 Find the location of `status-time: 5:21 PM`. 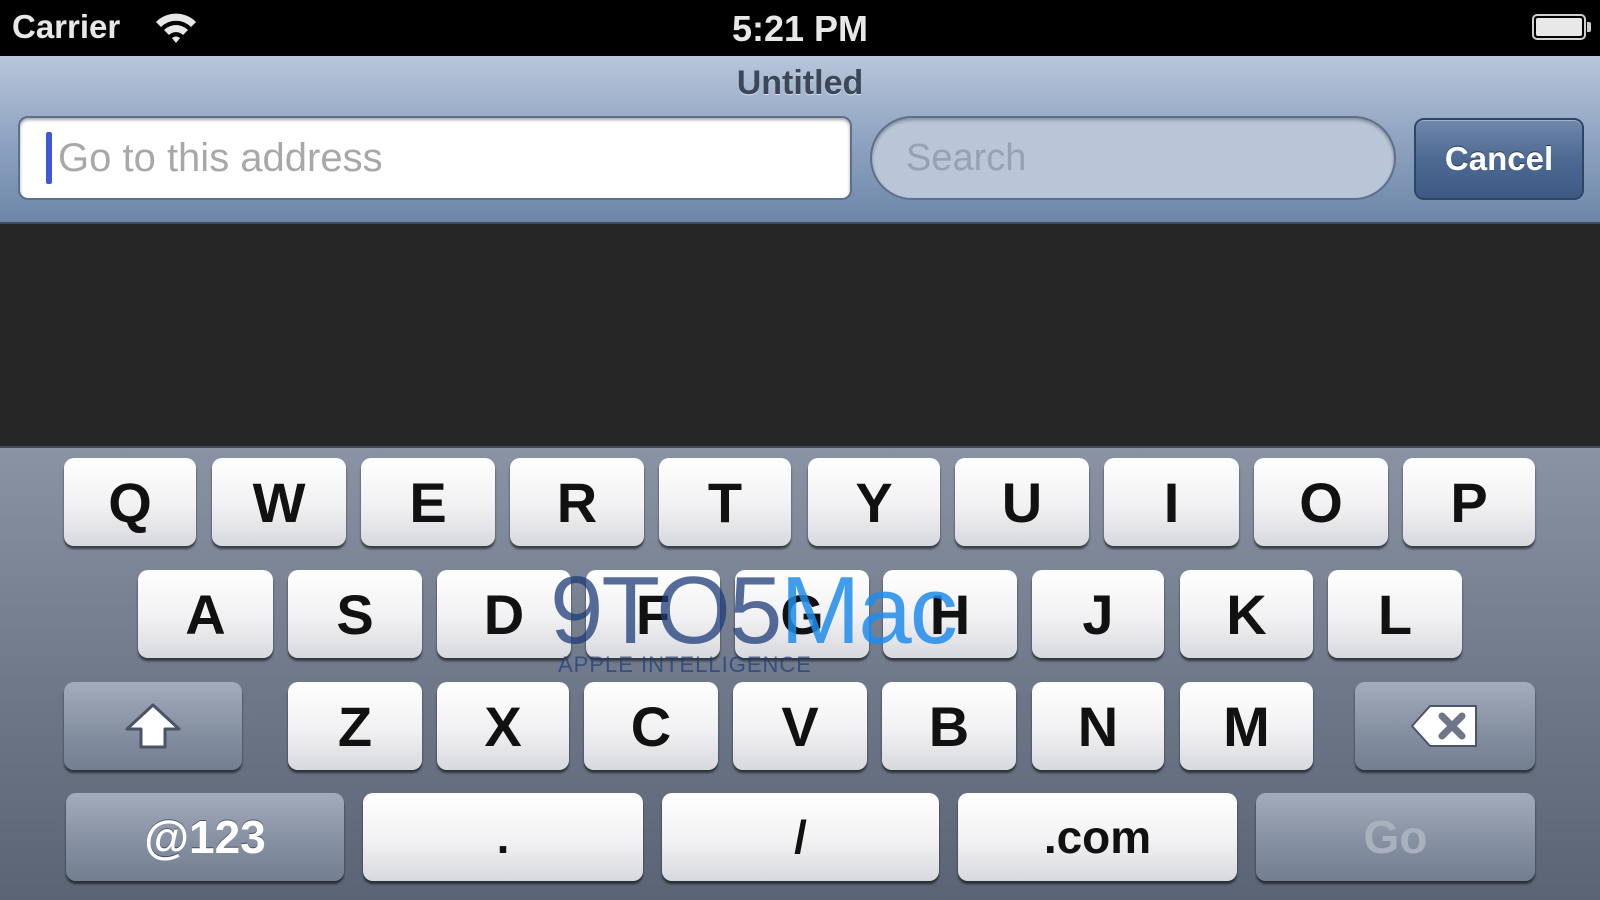

status-time: 5:21 PM is located at coordinates (800, 28).